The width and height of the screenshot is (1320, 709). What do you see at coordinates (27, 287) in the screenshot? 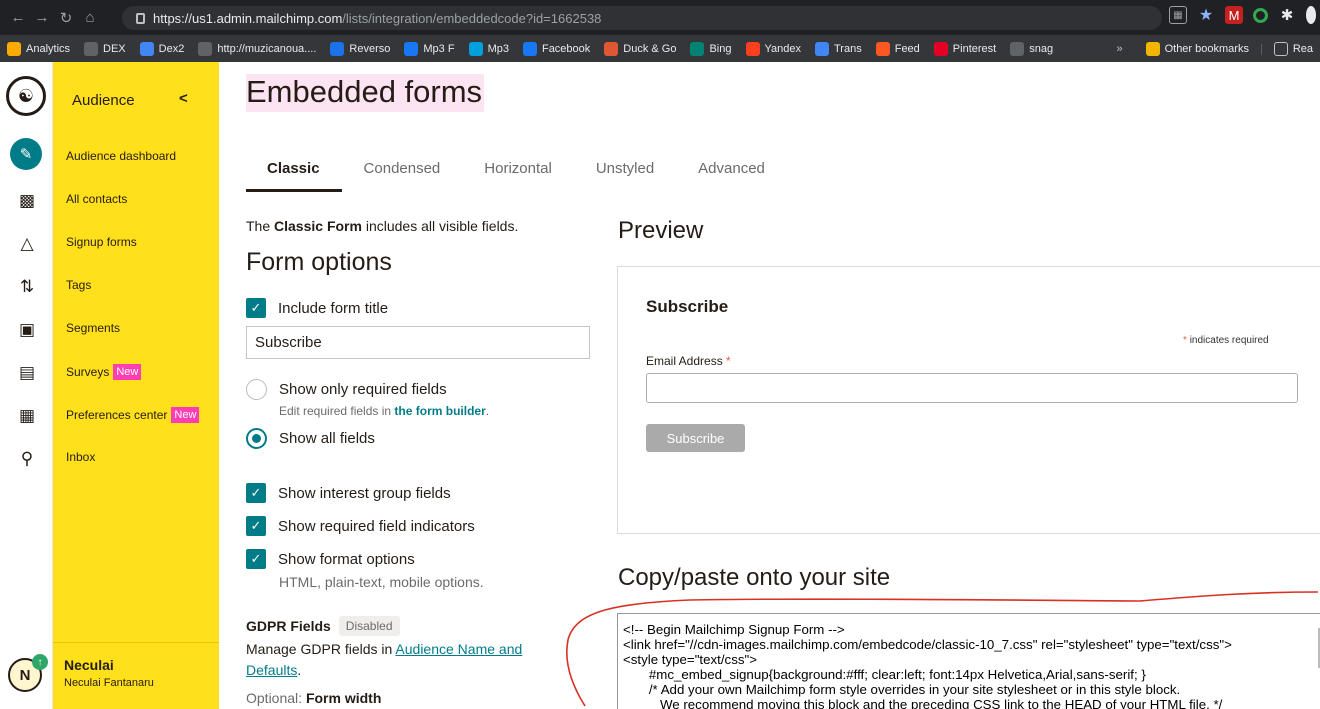
I see `automations-icon: ⇅` at bounding box center [27, 287].